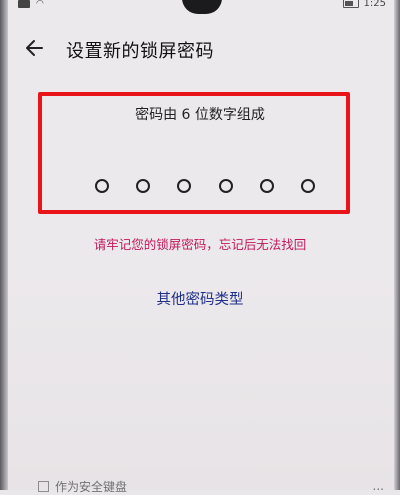 The width and height of the screenshot is (400, 495). Describe the element at coordinates (140, 51) in the screenshot. I see `page-title: 设置新的锁屏密码` at that location.